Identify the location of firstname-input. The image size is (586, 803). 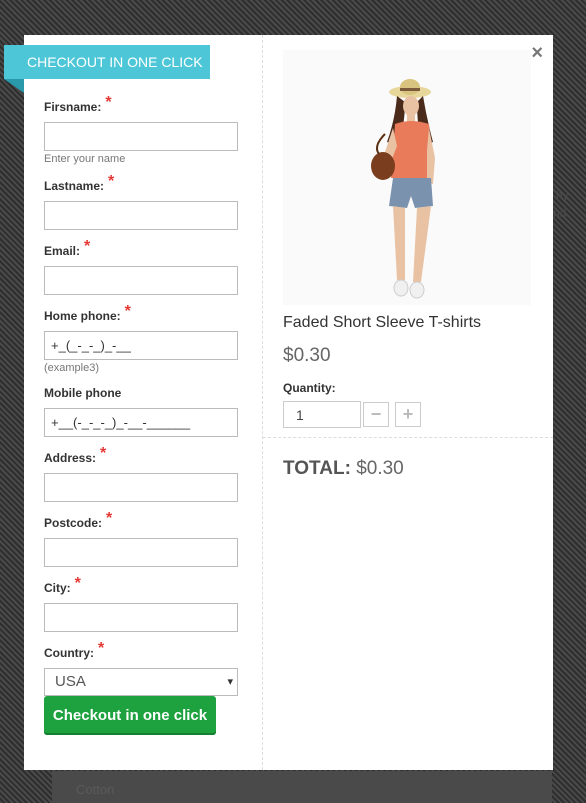
(141, 136).